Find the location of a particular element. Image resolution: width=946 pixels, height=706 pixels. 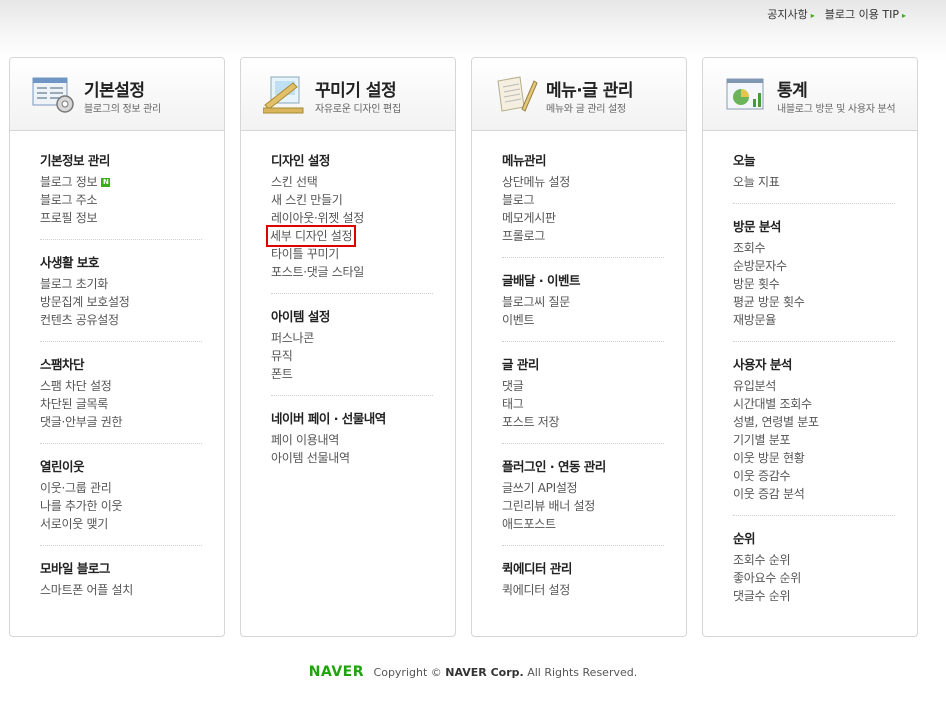

copyright-text: Copyright © is located at coordinates (407, 672).